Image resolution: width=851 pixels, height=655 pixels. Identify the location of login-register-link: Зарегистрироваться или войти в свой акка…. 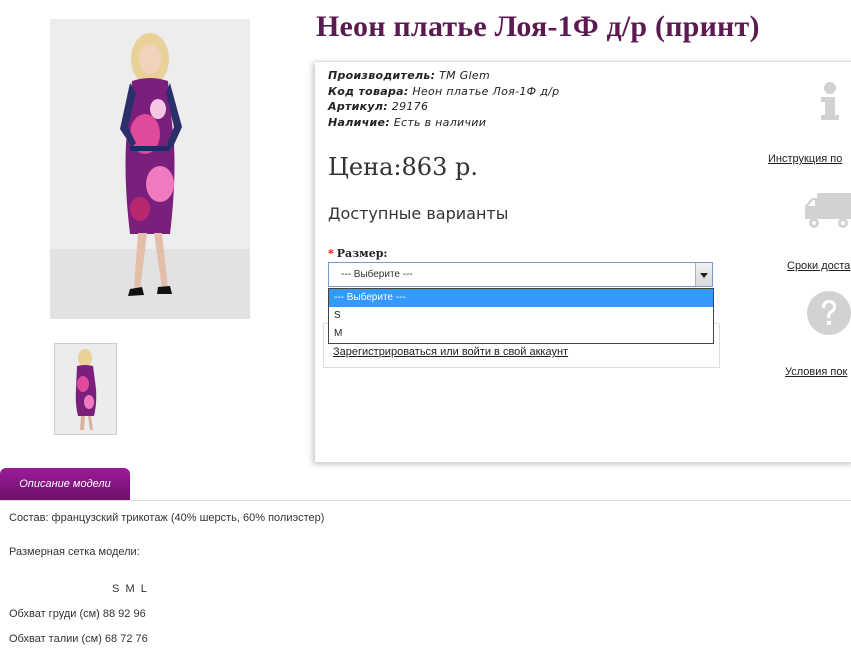
(450, 352).